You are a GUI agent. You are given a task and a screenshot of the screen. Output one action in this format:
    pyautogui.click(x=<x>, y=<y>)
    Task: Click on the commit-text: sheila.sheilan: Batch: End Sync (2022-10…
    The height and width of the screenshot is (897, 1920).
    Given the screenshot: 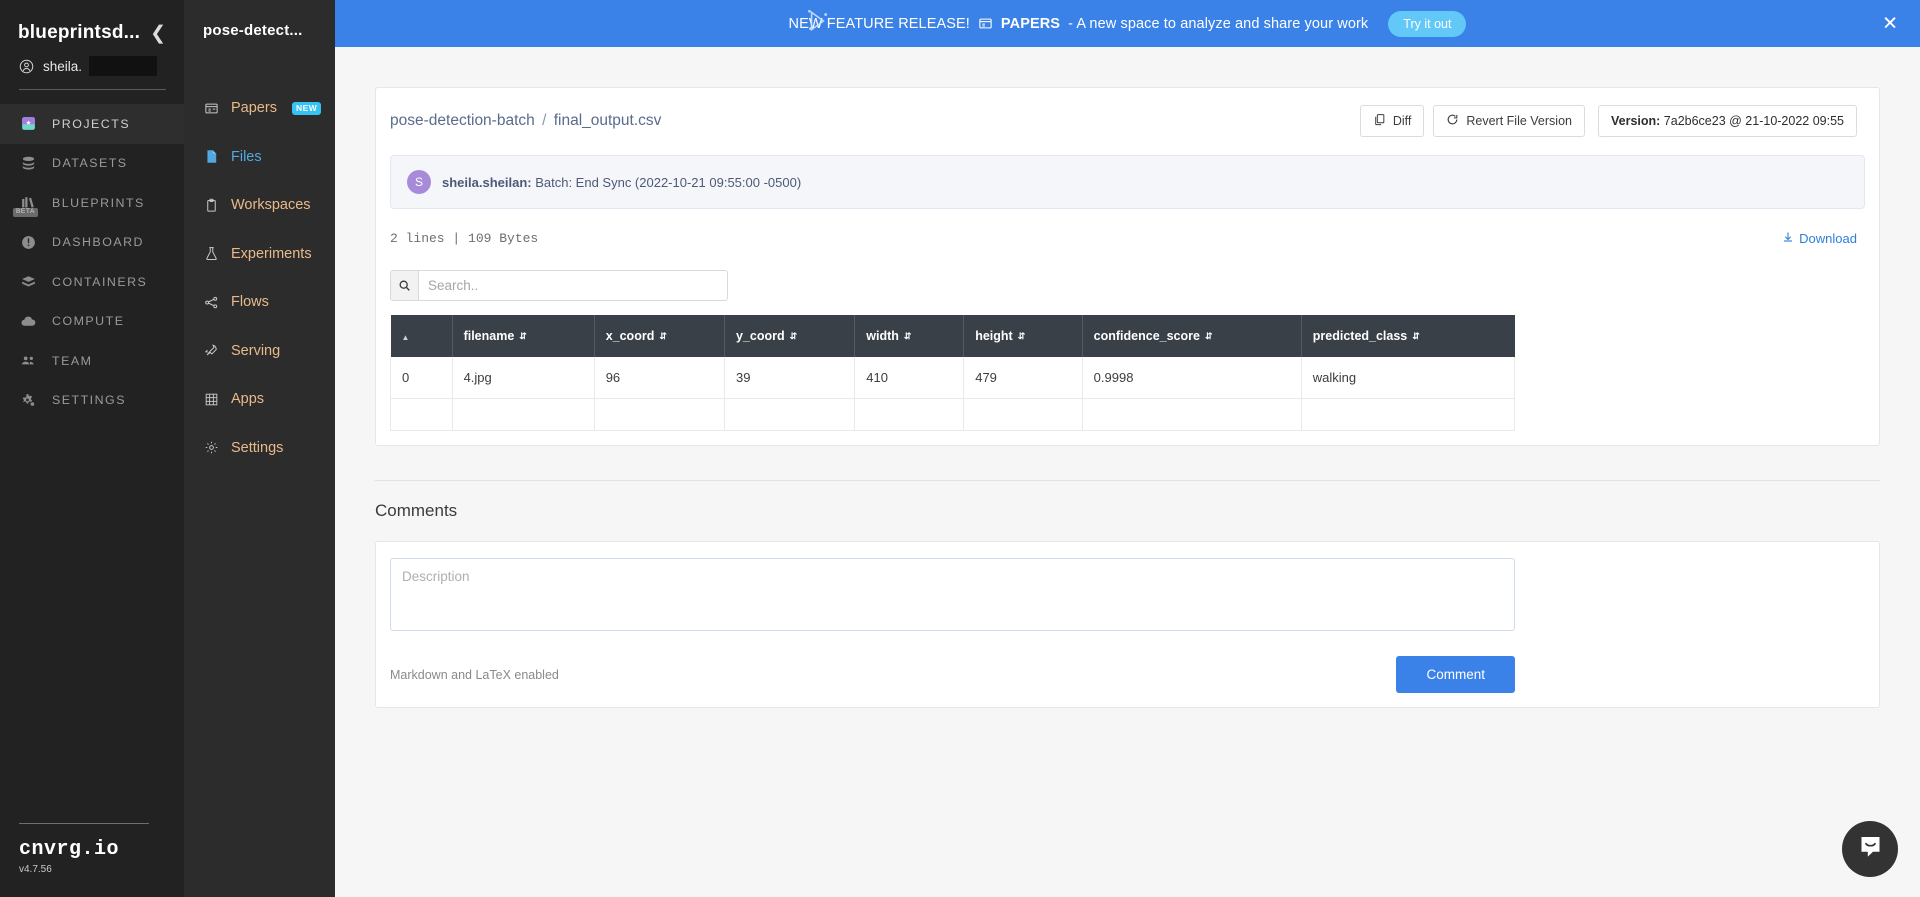 What is the action you would take?
    pyautogui.click(x=621, y=182)
    